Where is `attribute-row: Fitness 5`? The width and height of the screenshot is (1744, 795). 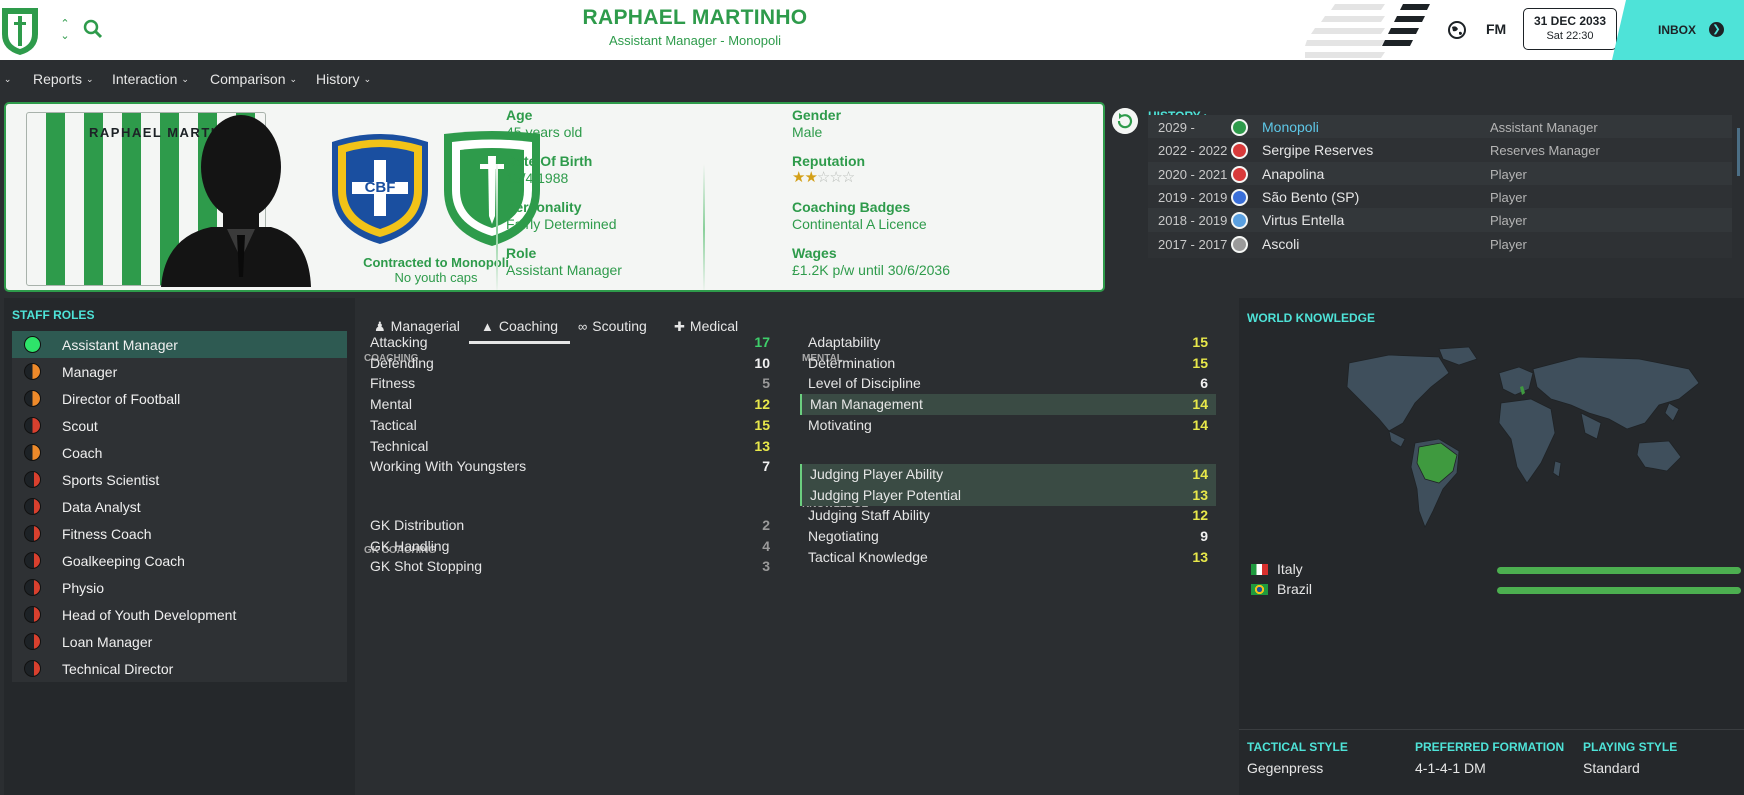
attribute-row: Fitness 5 is located at coordinates (570, 383).